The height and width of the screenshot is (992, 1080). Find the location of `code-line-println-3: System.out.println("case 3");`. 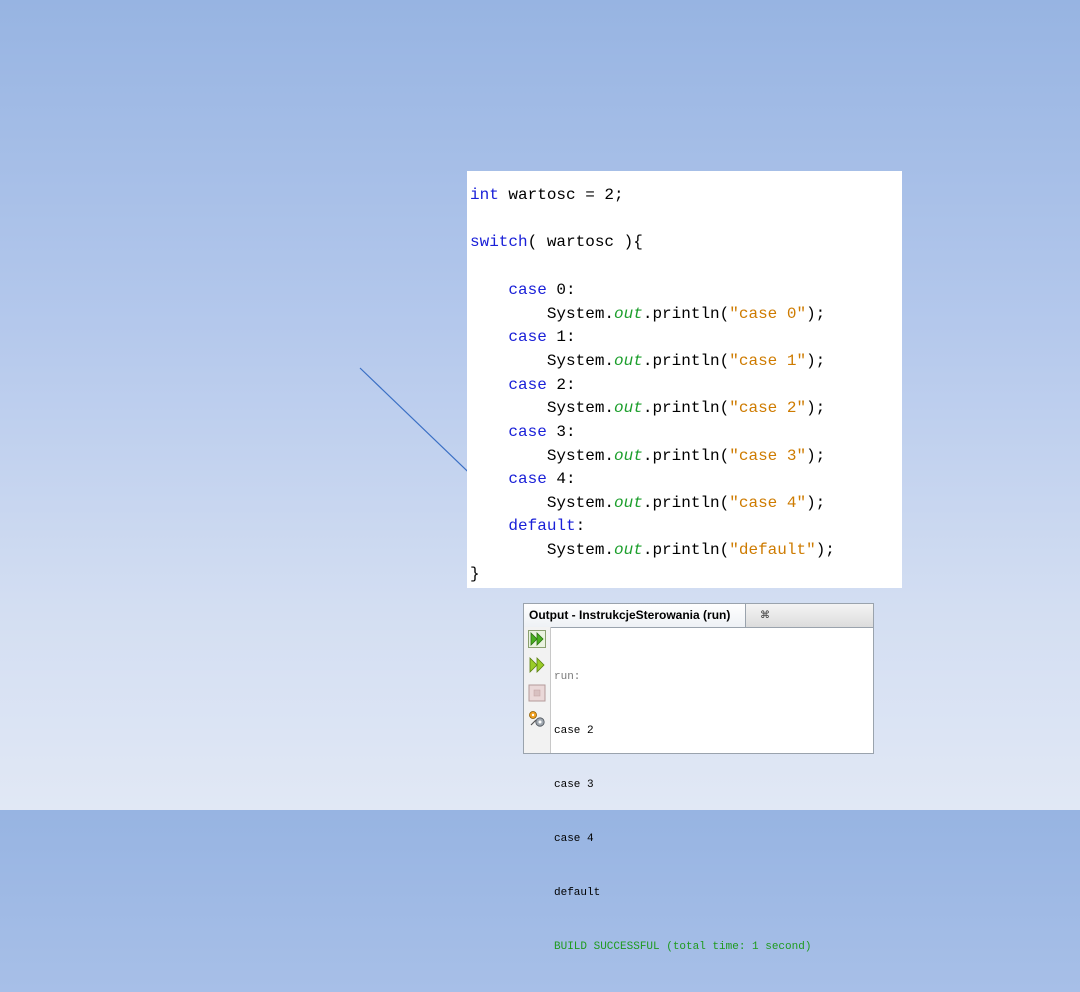

code-line-println-3: System.out.println("case 3"); is located at coordinates (686, 456).